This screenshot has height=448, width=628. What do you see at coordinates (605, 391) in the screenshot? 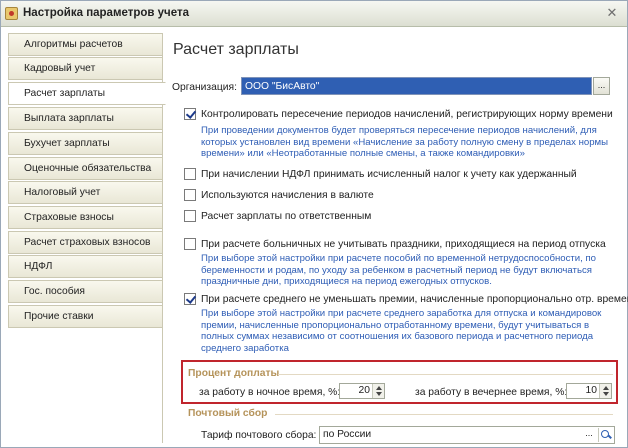
I see `evening-rate-spin-arrows` at bounding box center [605, 391].